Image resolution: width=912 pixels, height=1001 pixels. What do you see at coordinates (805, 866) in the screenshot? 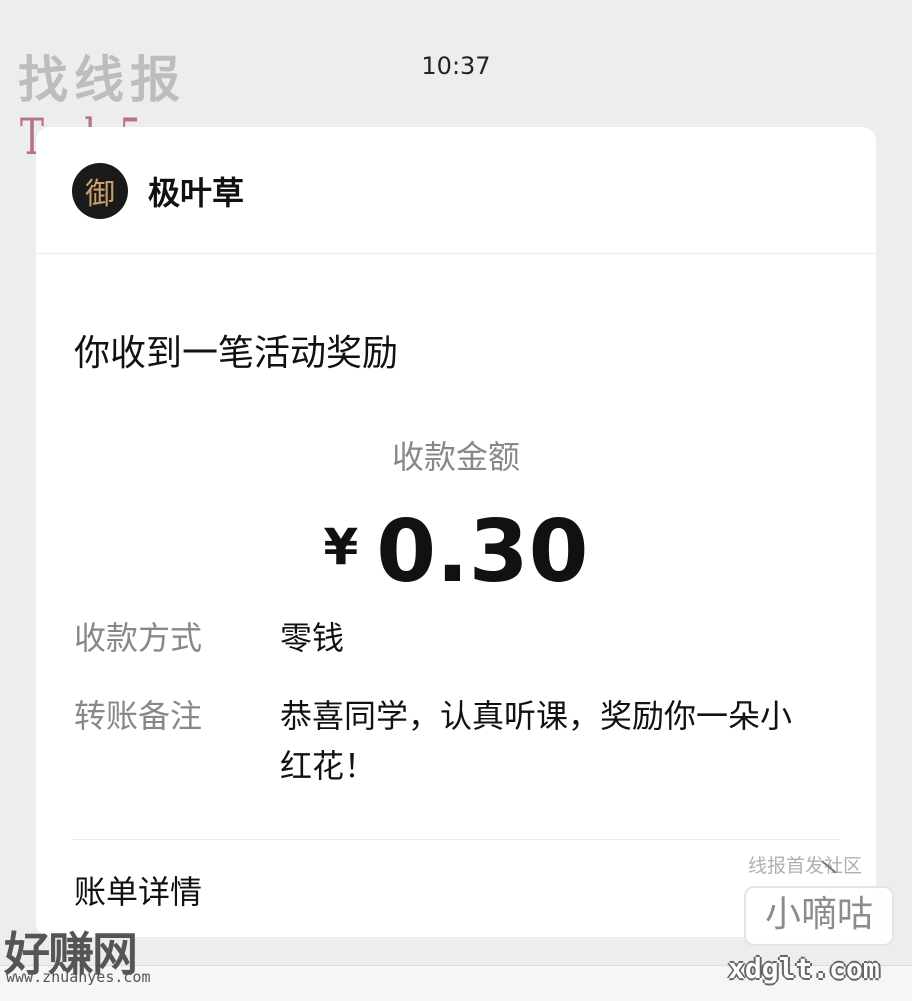
I see `watermark-xianbao: 线报首发社区` at bounding box center [805, 866].